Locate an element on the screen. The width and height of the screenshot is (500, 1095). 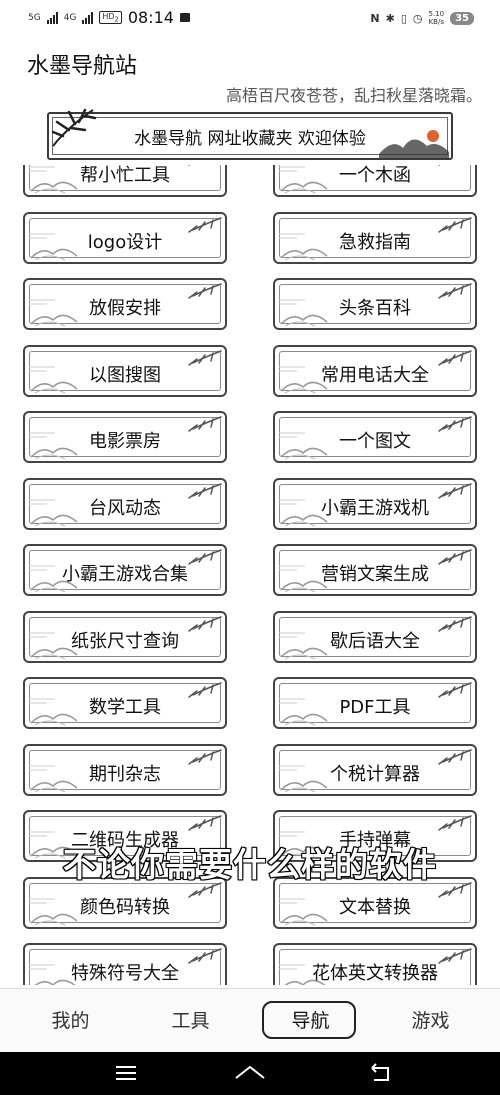
menu-icon is located at coordinates (126, 1073).